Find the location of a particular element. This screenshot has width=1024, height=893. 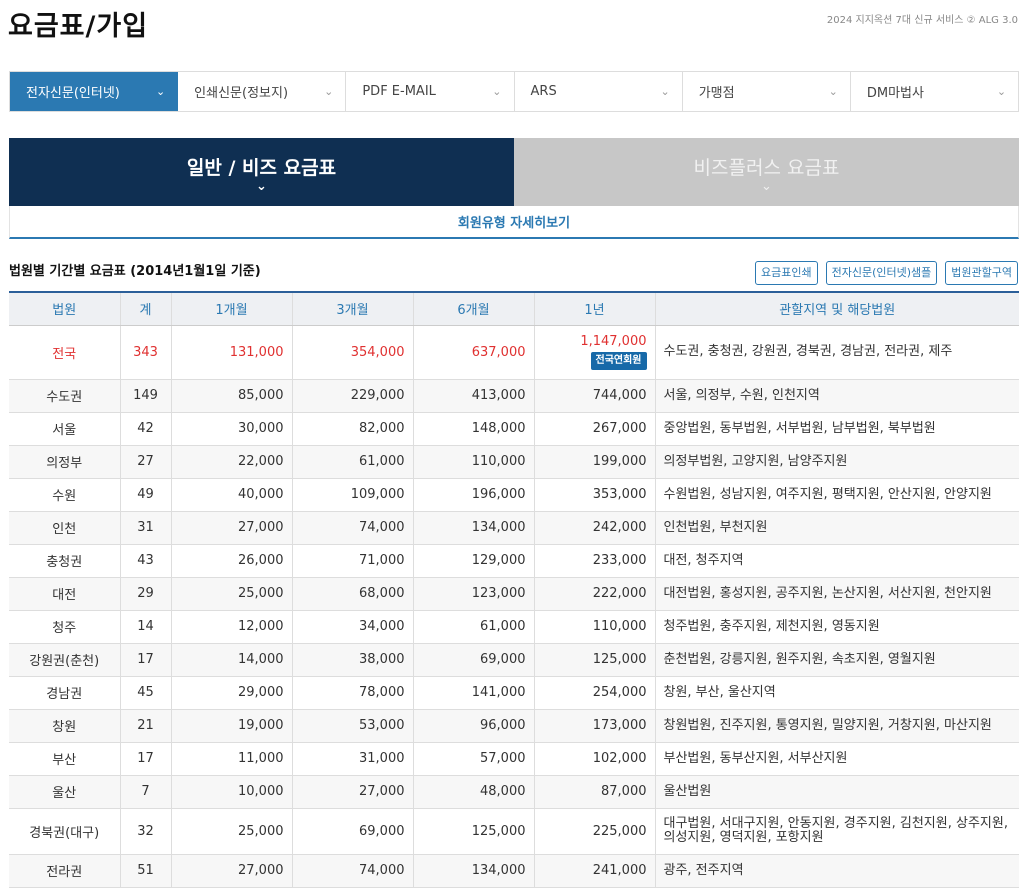

cell-area: 부산법원, 동부산지원, 서부산지원 is located at coordinates (837, 759).